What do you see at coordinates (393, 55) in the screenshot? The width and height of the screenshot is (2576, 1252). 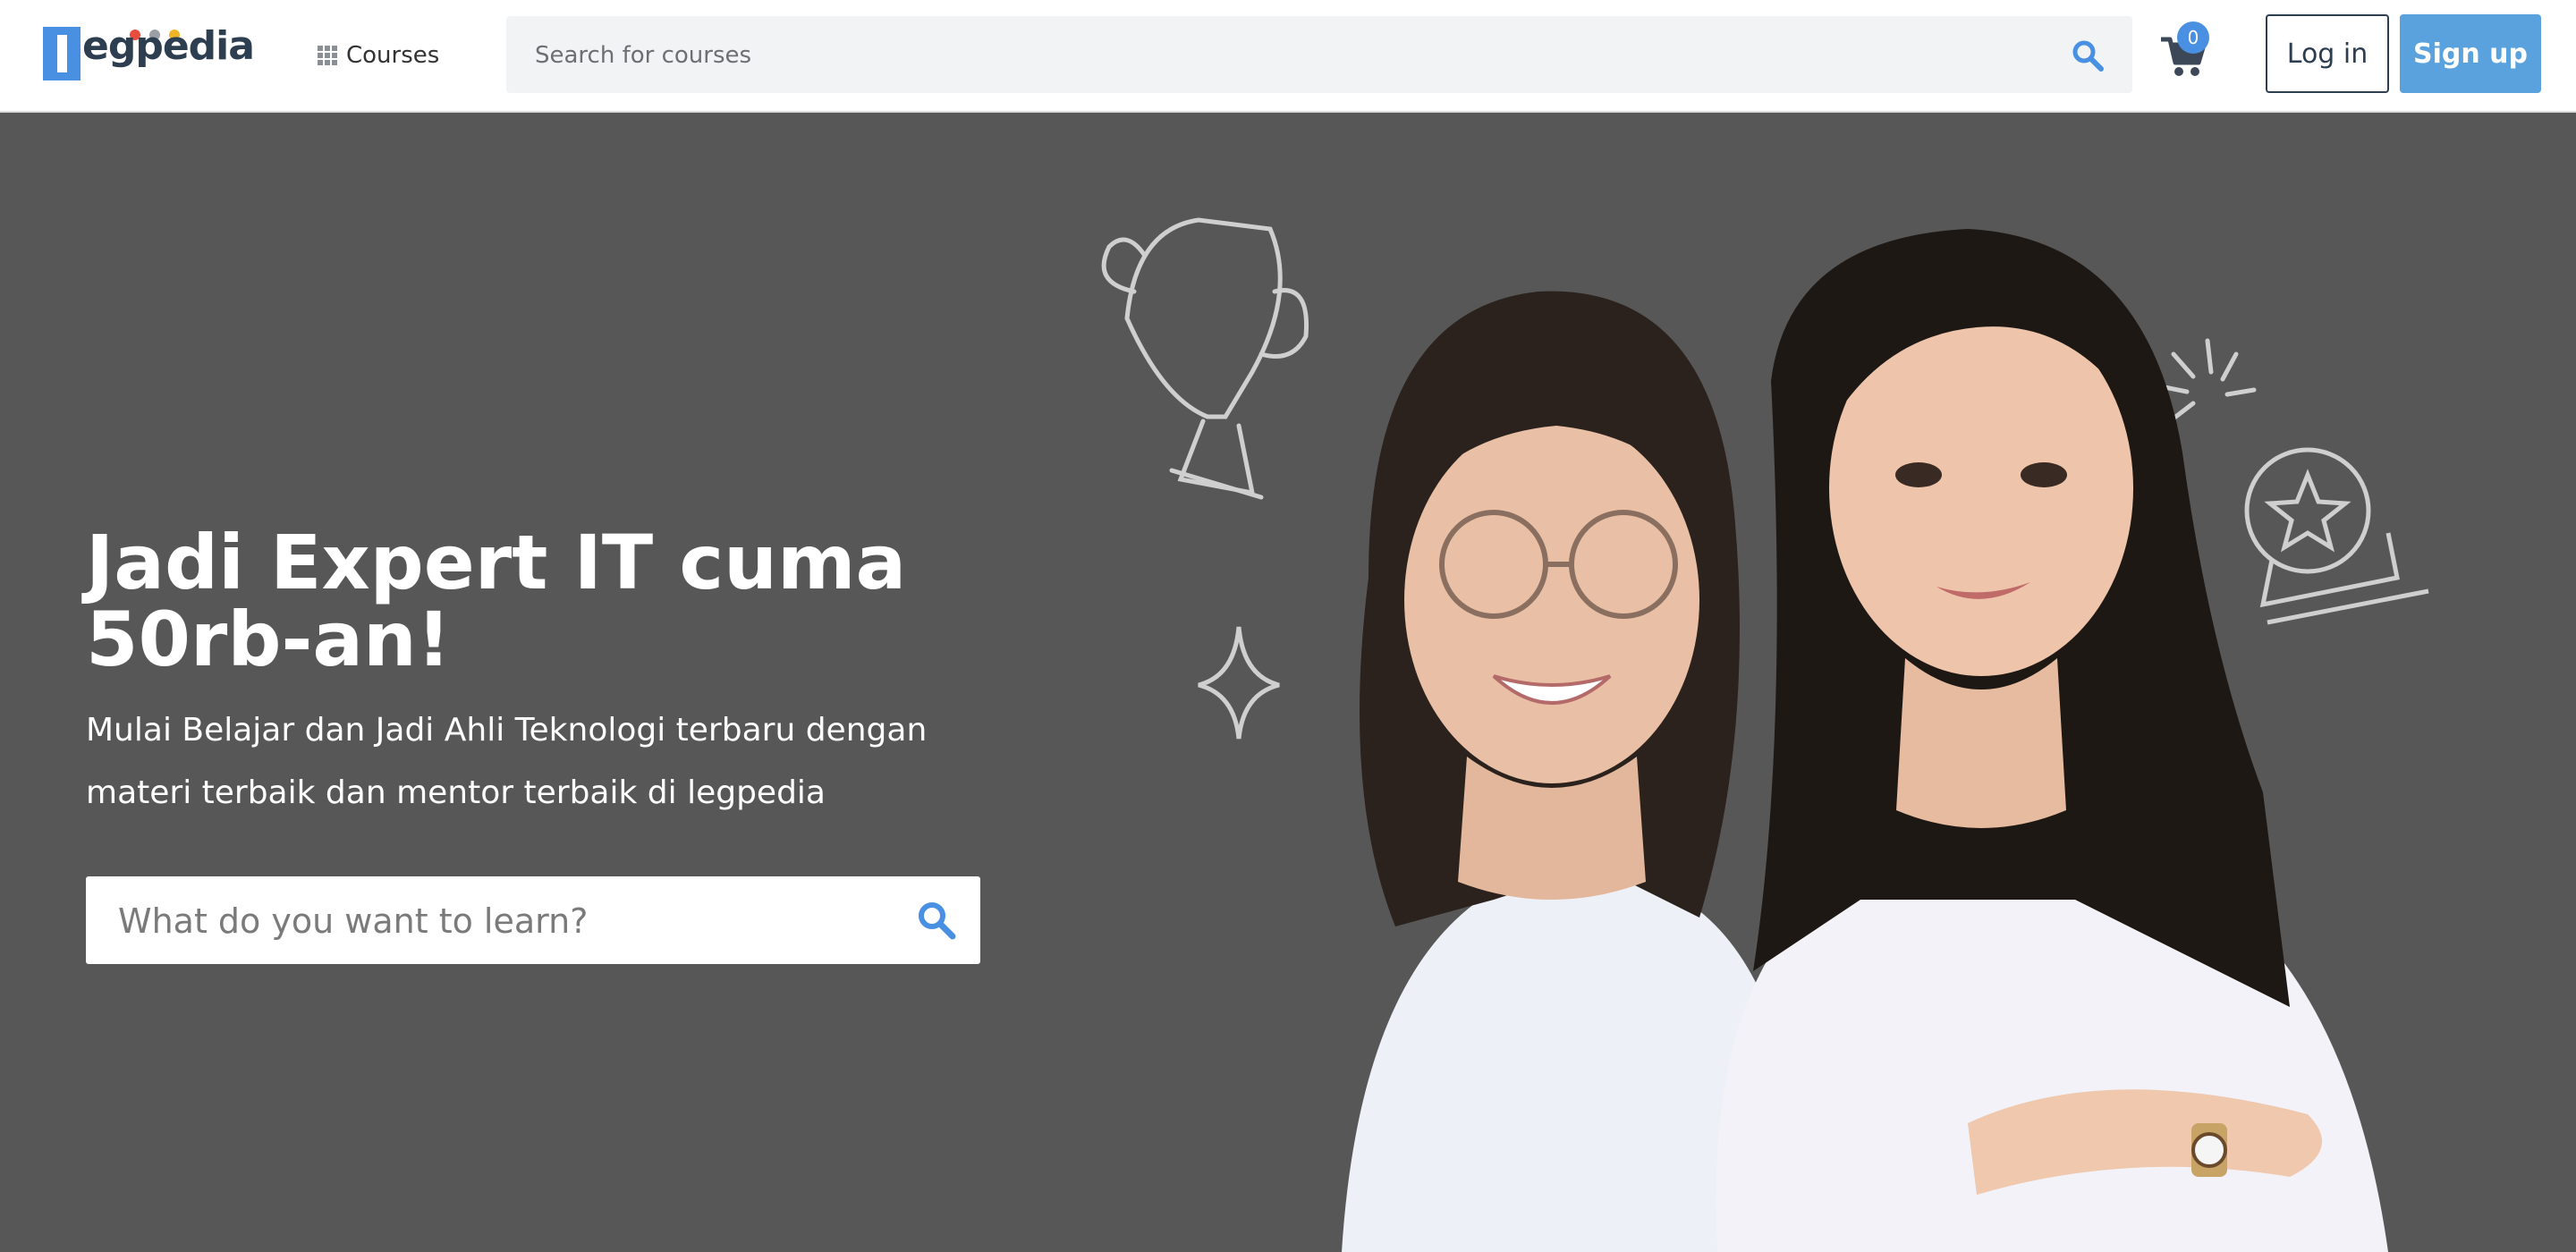 I see `courses-label: Courses` at bounding box center [393, 55].